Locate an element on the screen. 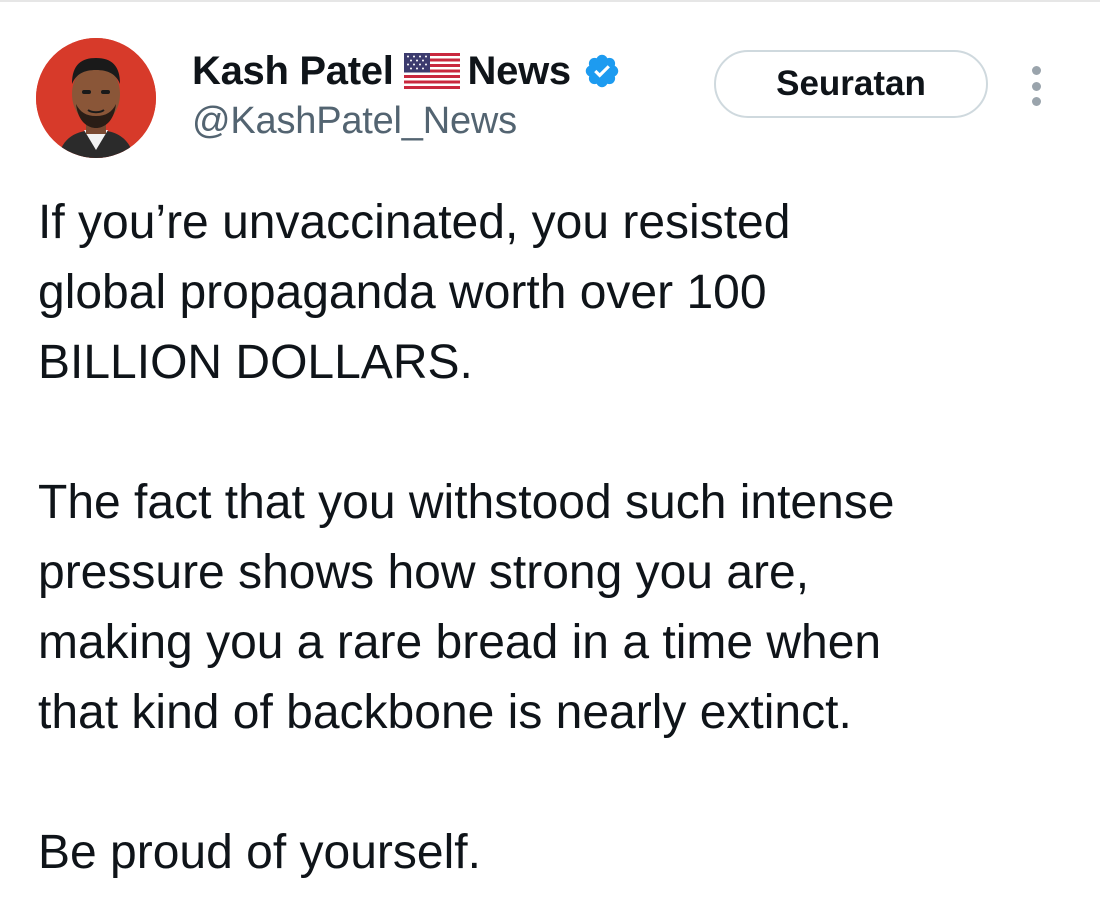 This screenshot has width=1100, height=906. avatar-portrait is located at coordinates (96, 98).